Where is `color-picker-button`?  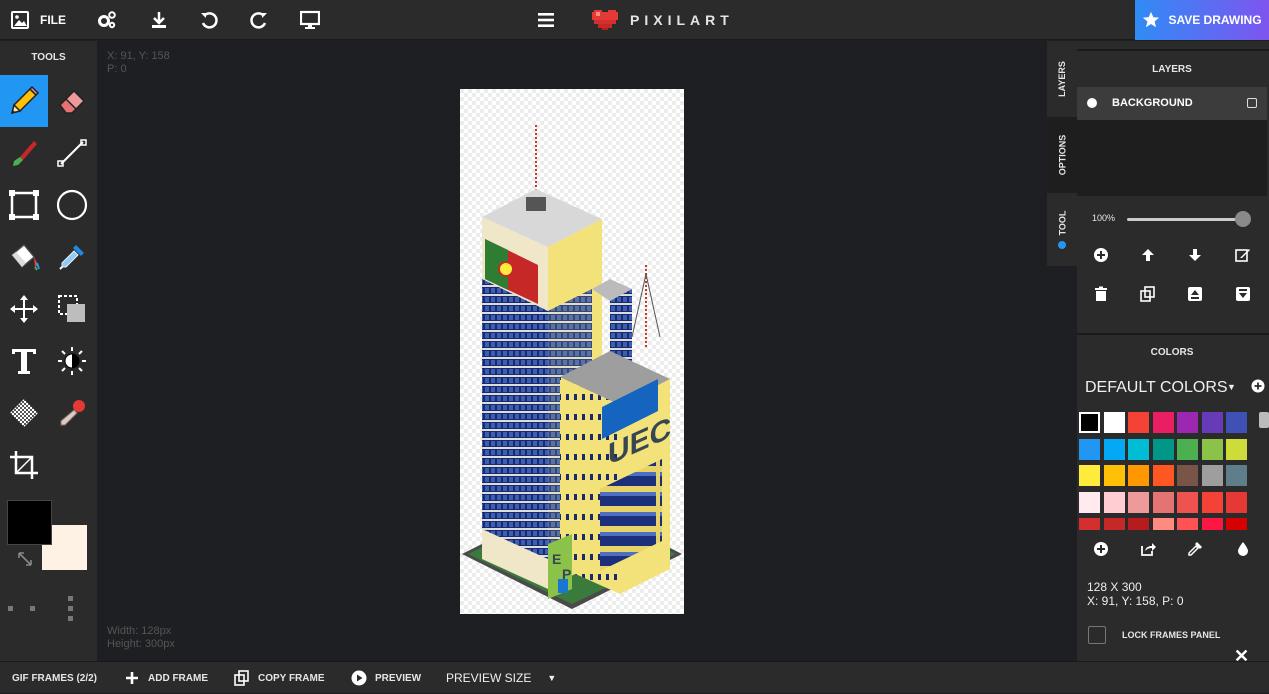 color-picker-button is located at coordinates (1195, 549).